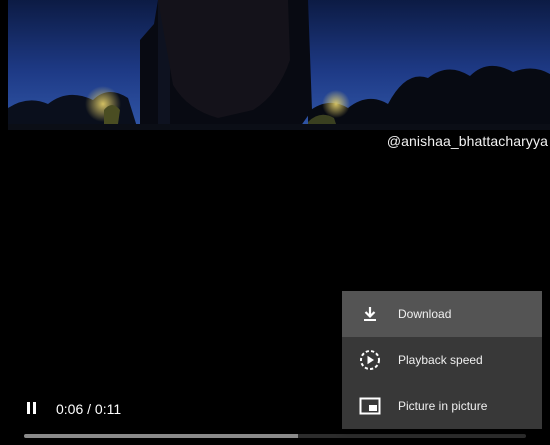  I want to click on playback-speed-icon, so click(370, 360).